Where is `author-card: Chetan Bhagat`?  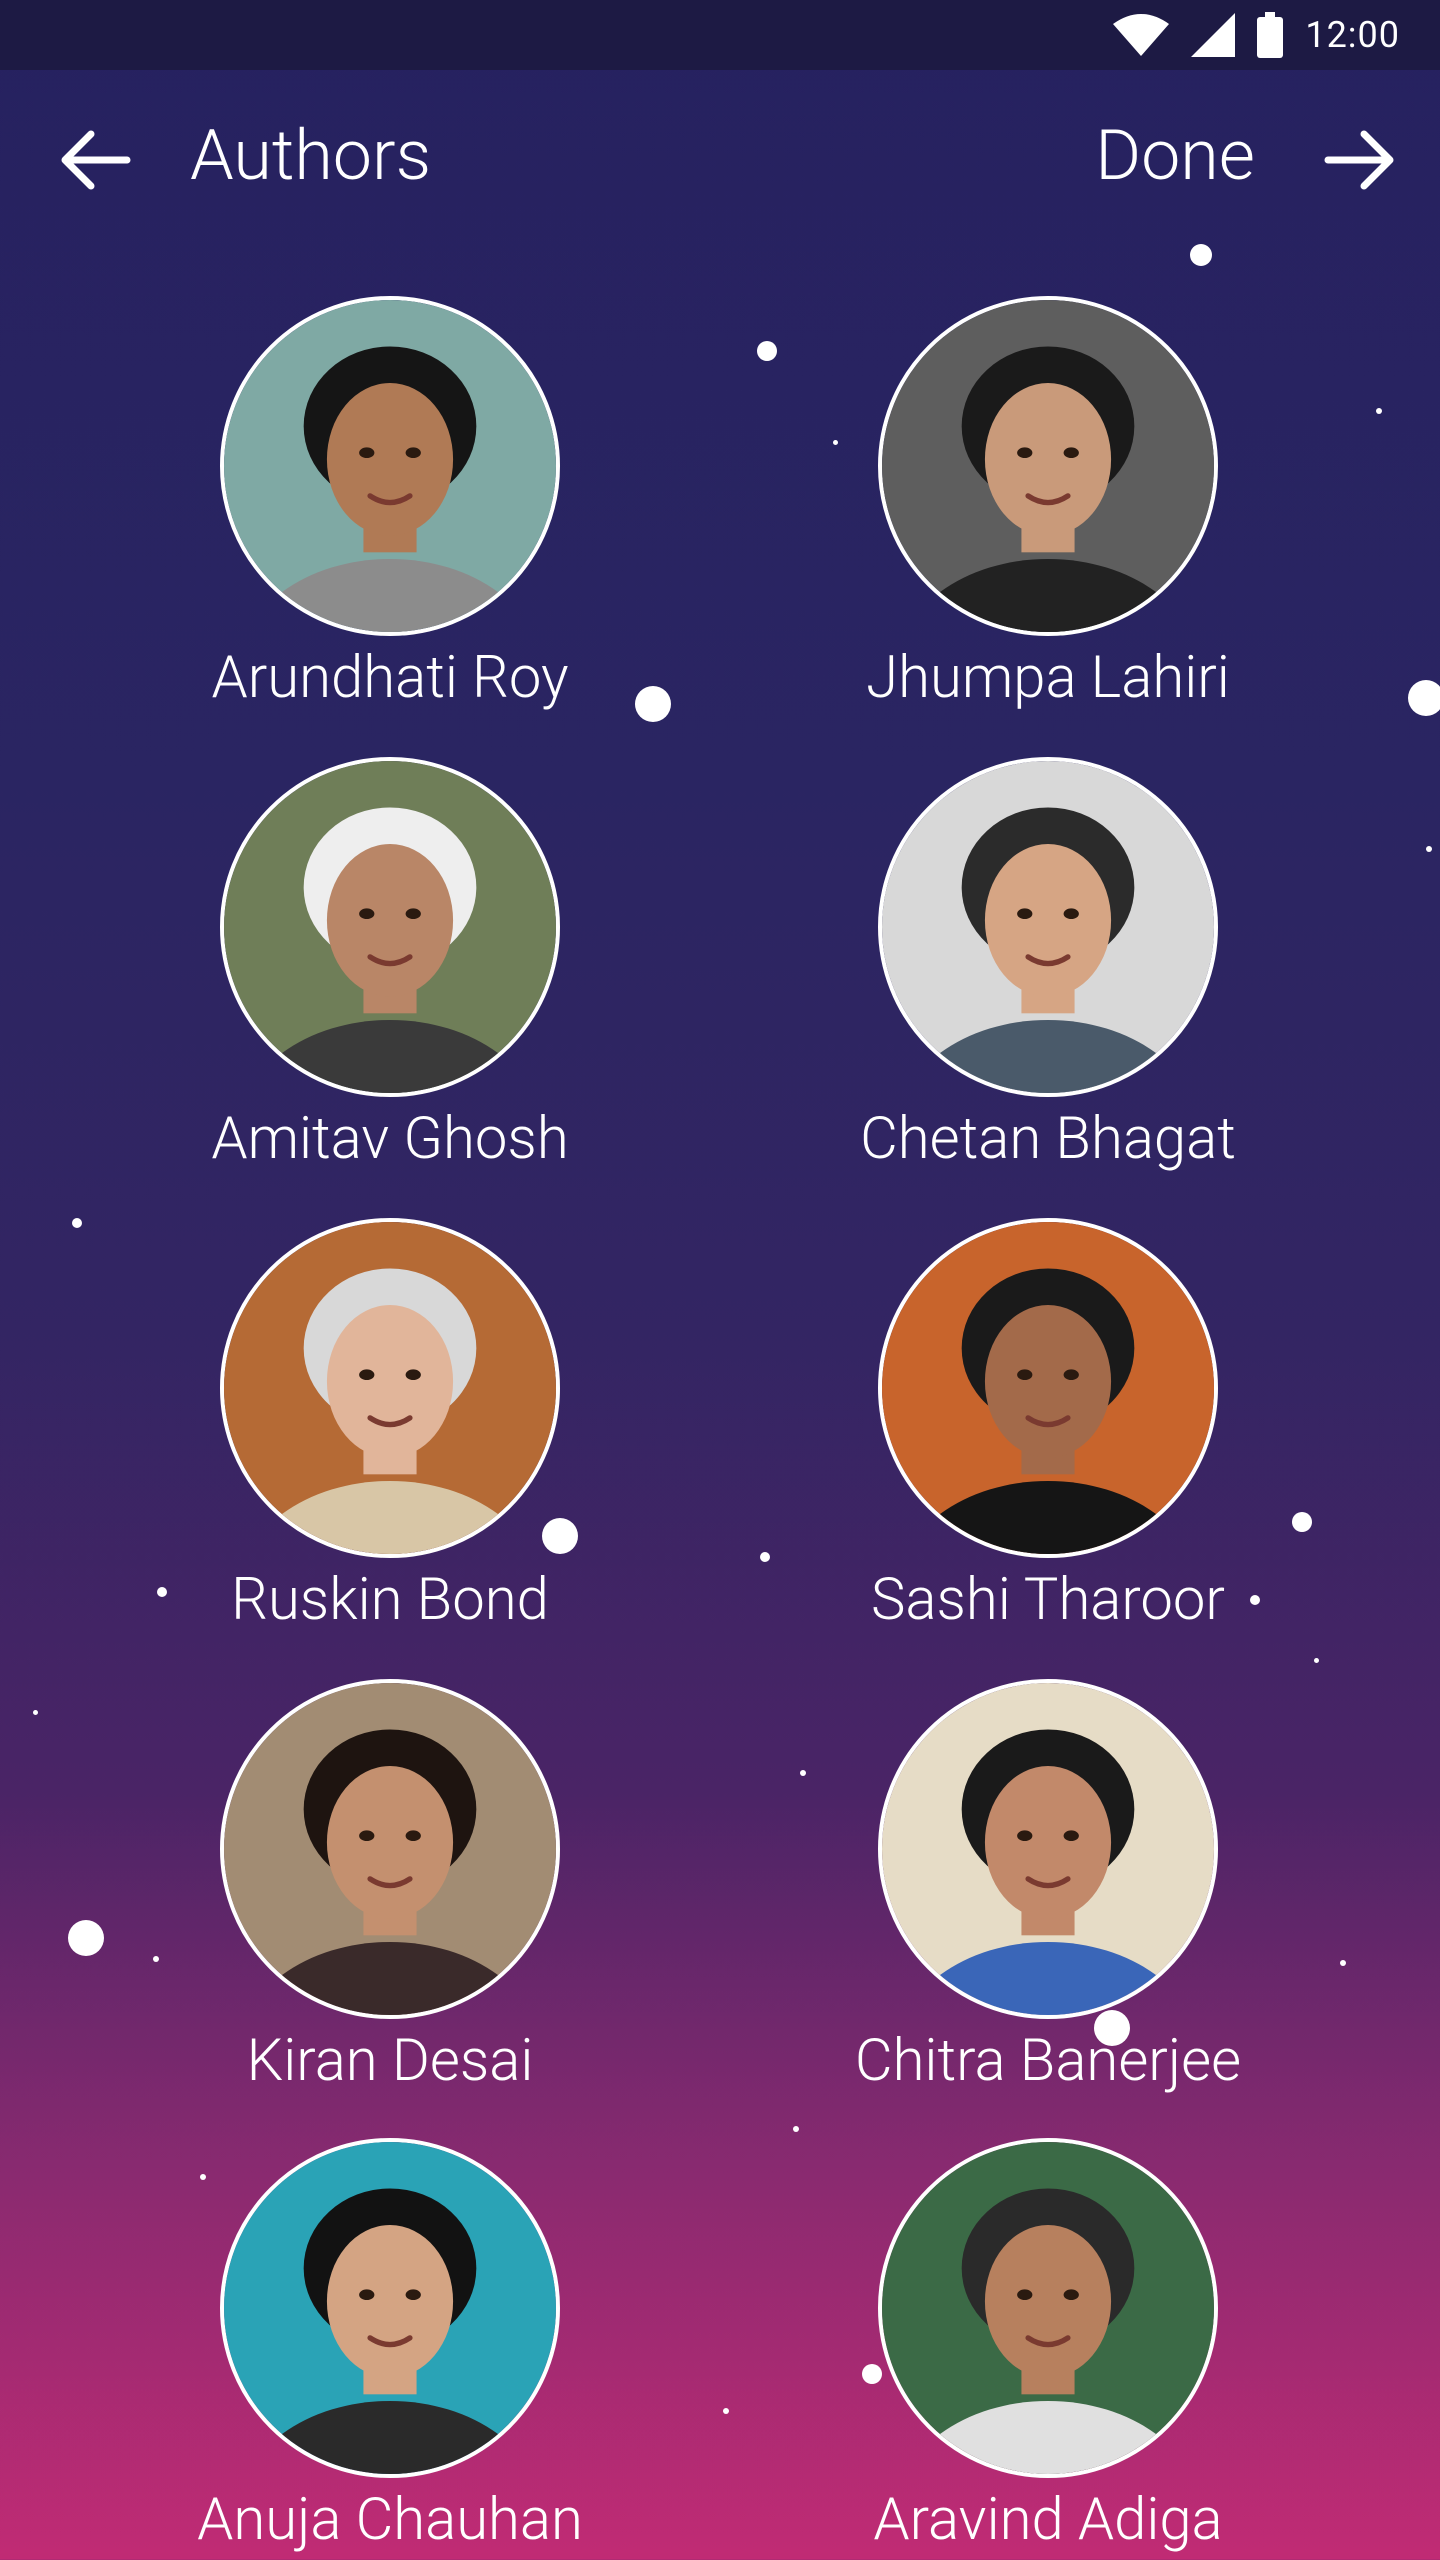 author-card: Chetan Bhagat is located at coordinates (1048, 965).